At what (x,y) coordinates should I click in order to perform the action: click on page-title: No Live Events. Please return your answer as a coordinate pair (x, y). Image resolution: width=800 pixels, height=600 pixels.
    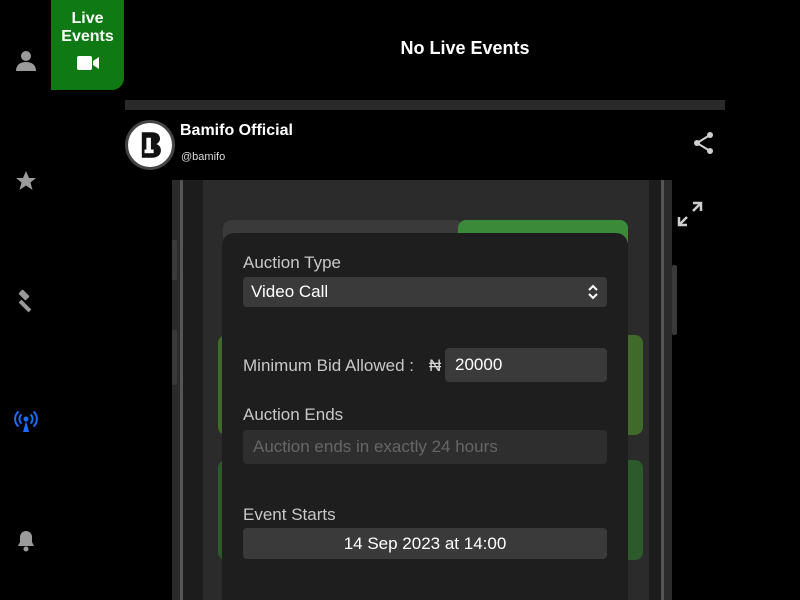
    Looking at the image, I should click on (465, 48).